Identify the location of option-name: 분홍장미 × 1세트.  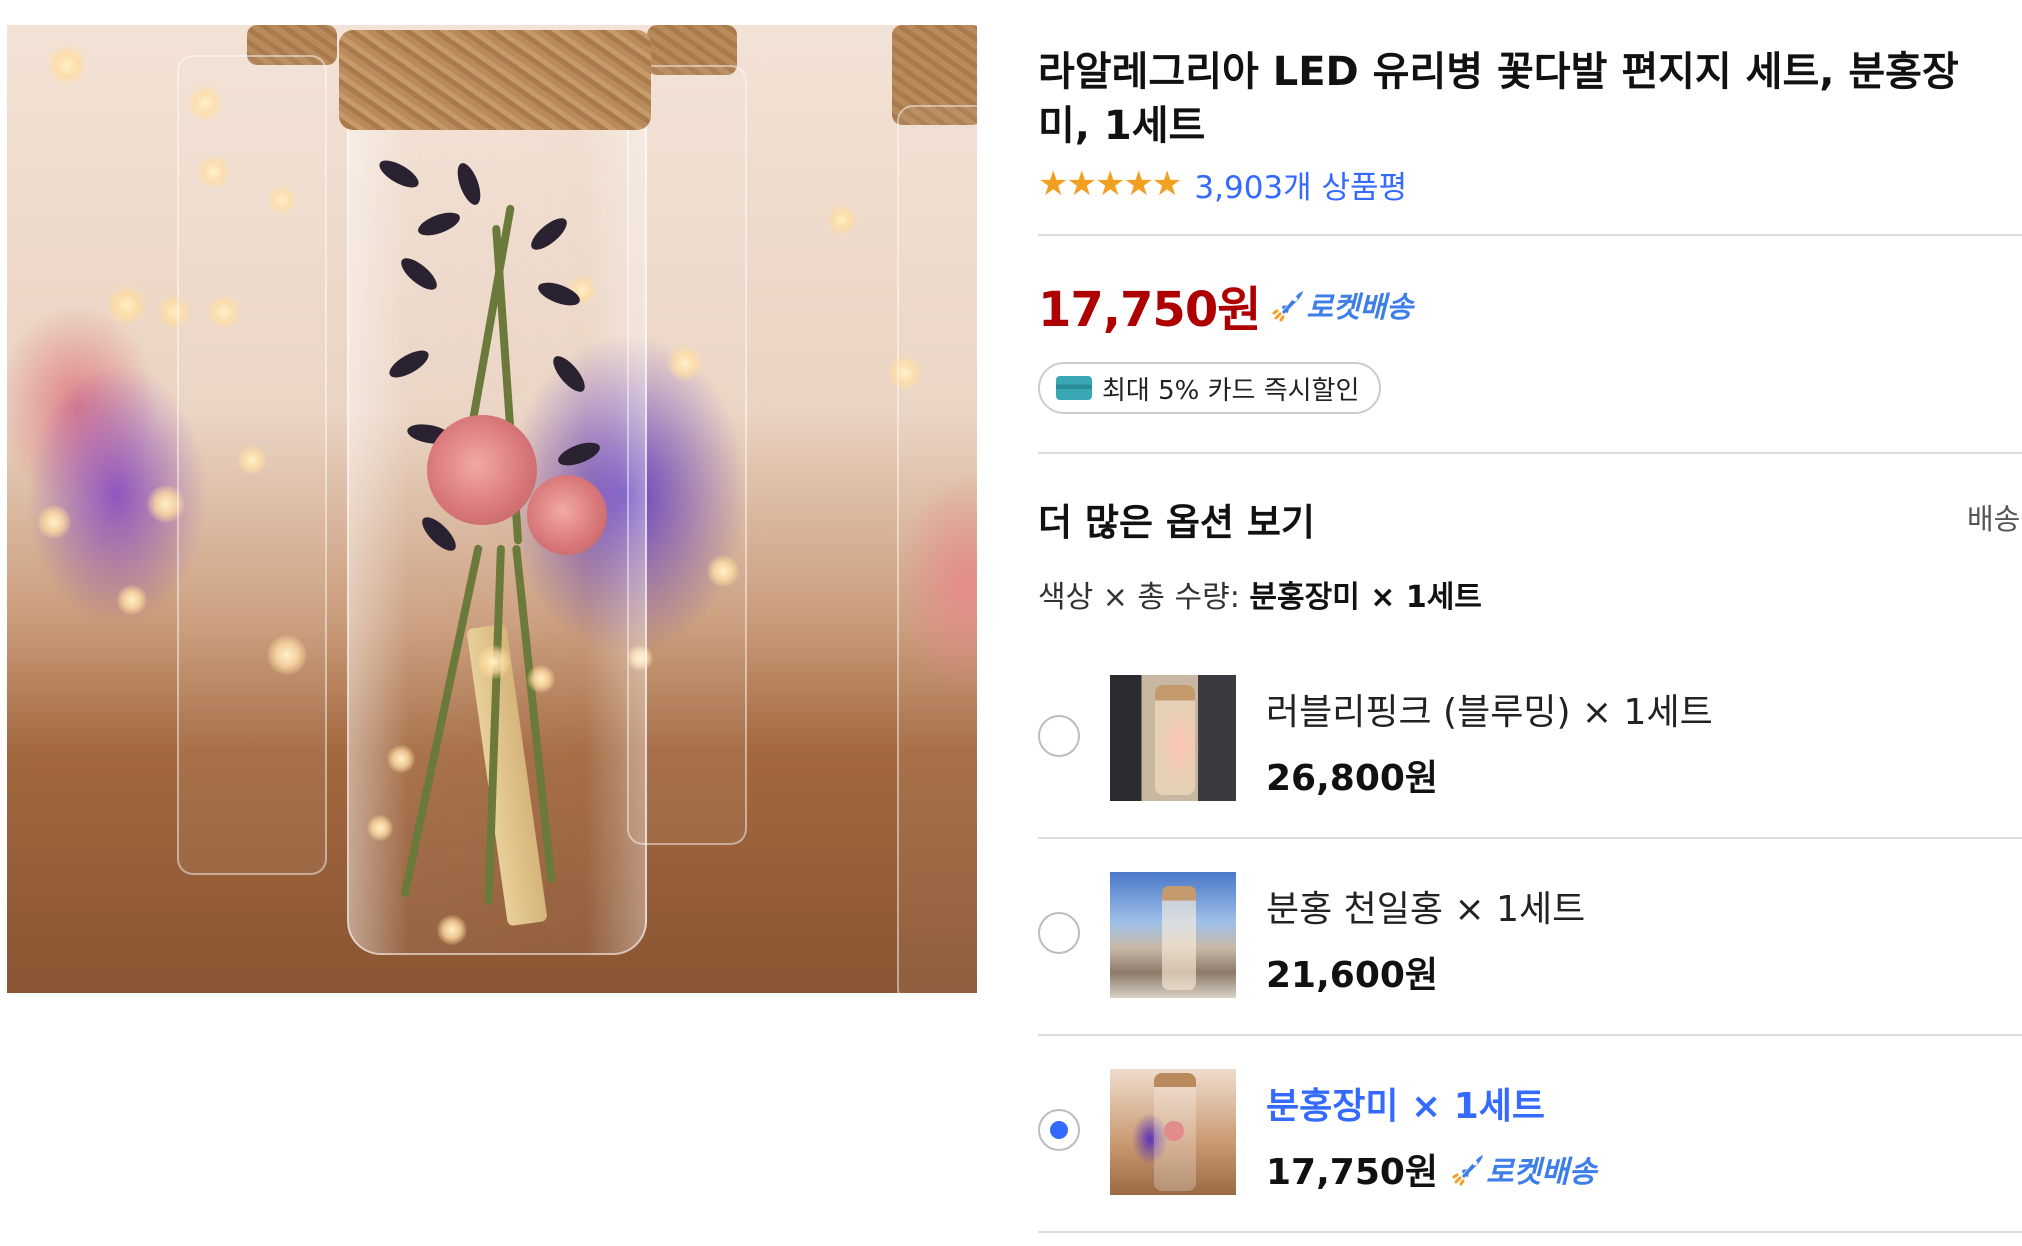
(1405, 1106).